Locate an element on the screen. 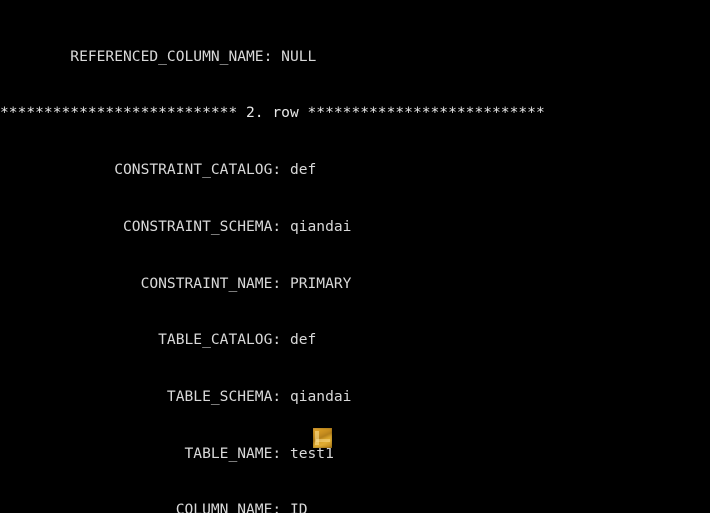 This screenshot has width=710, height=513. field-table-schema: TABLE_SCHEMA: qiandai is located at coordinates (176, 396).